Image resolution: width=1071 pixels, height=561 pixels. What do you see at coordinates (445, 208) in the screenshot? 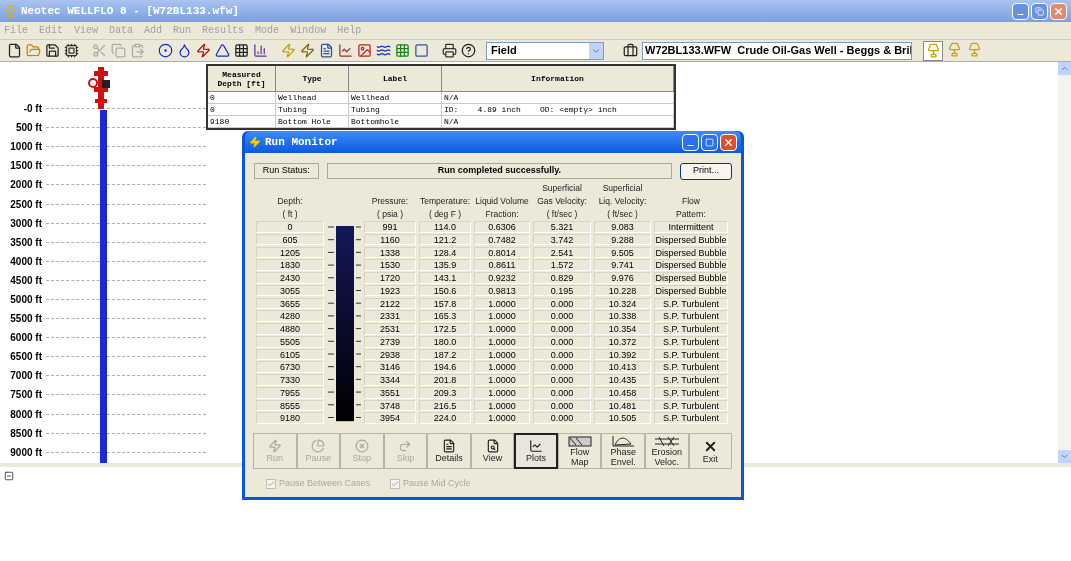
I see `column-header: Temperature: ( deg F )` at bounding box center [445, 208].